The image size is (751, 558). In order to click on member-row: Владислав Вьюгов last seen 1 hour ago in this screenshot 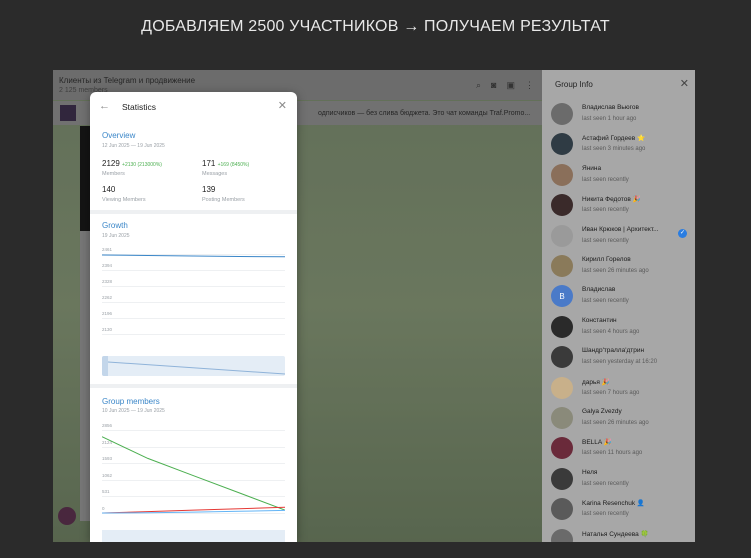, I will do `click(622, 115)`.